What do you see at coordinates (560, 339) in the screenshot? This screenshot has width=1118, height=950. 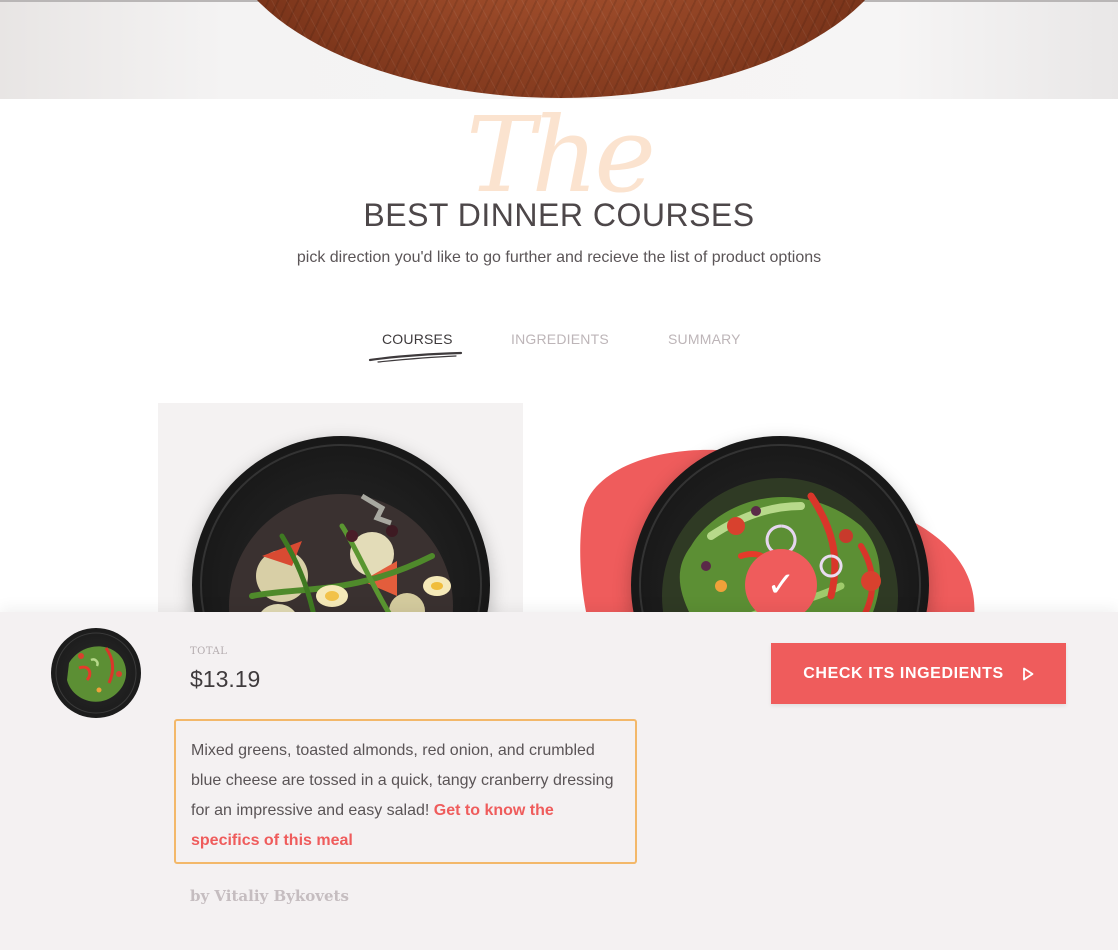 I see `tab-ingredients: INGREDIENTS` at bounding box center [560, 339].